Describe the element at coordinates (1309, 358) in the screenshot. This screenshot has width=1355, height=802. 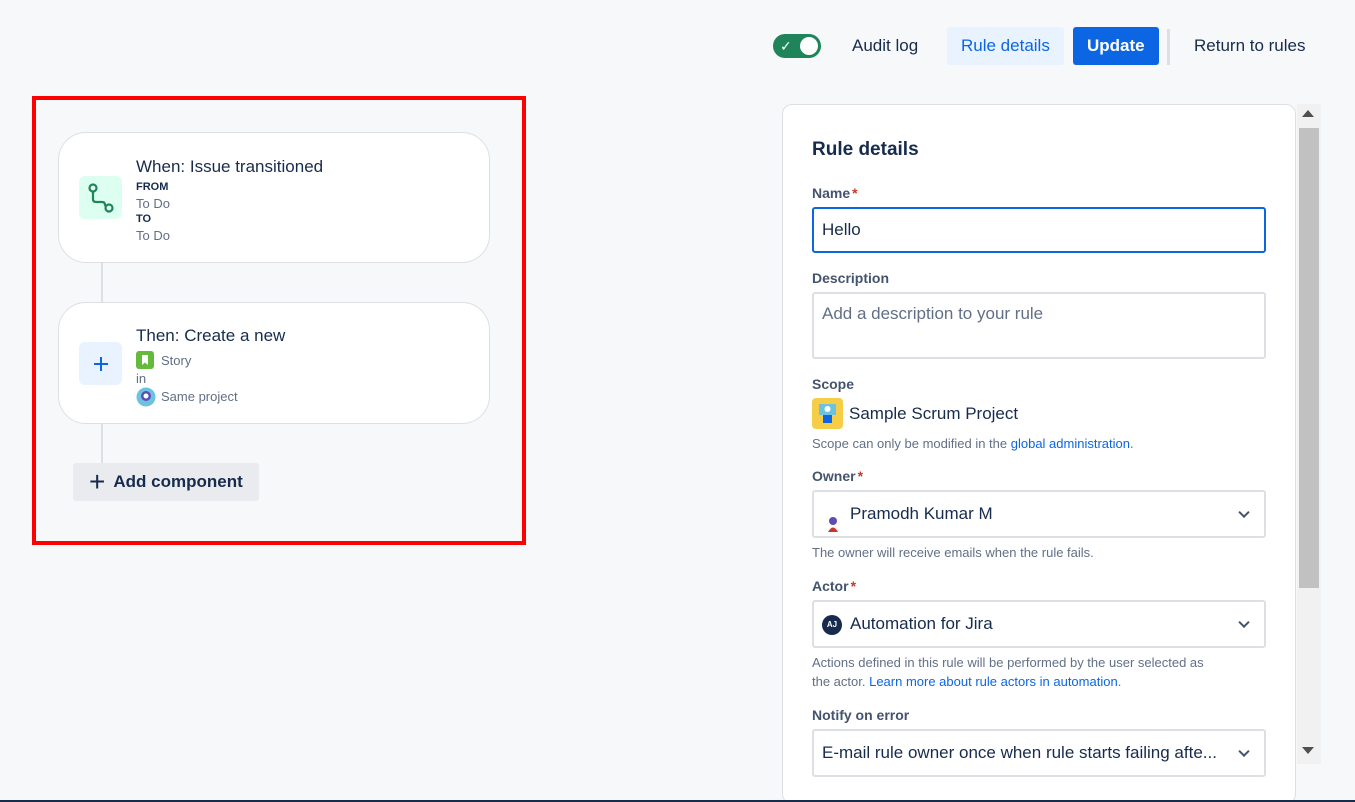
I see `scrollbar-thumb` at that location.